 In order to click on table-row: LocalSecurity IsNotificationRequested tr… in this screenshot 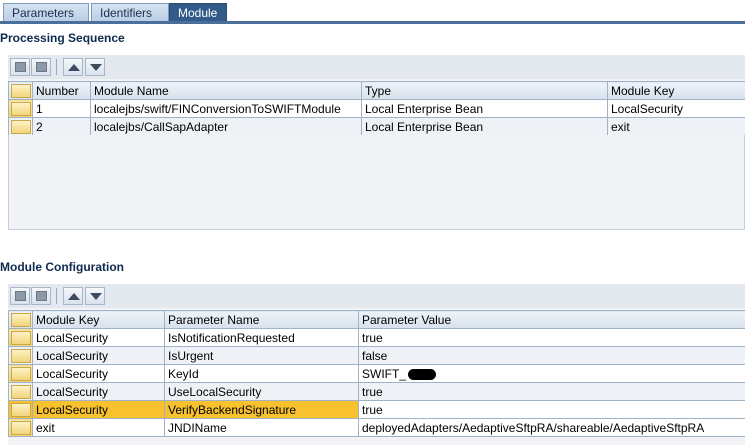, I will do `click(376, 337)`.